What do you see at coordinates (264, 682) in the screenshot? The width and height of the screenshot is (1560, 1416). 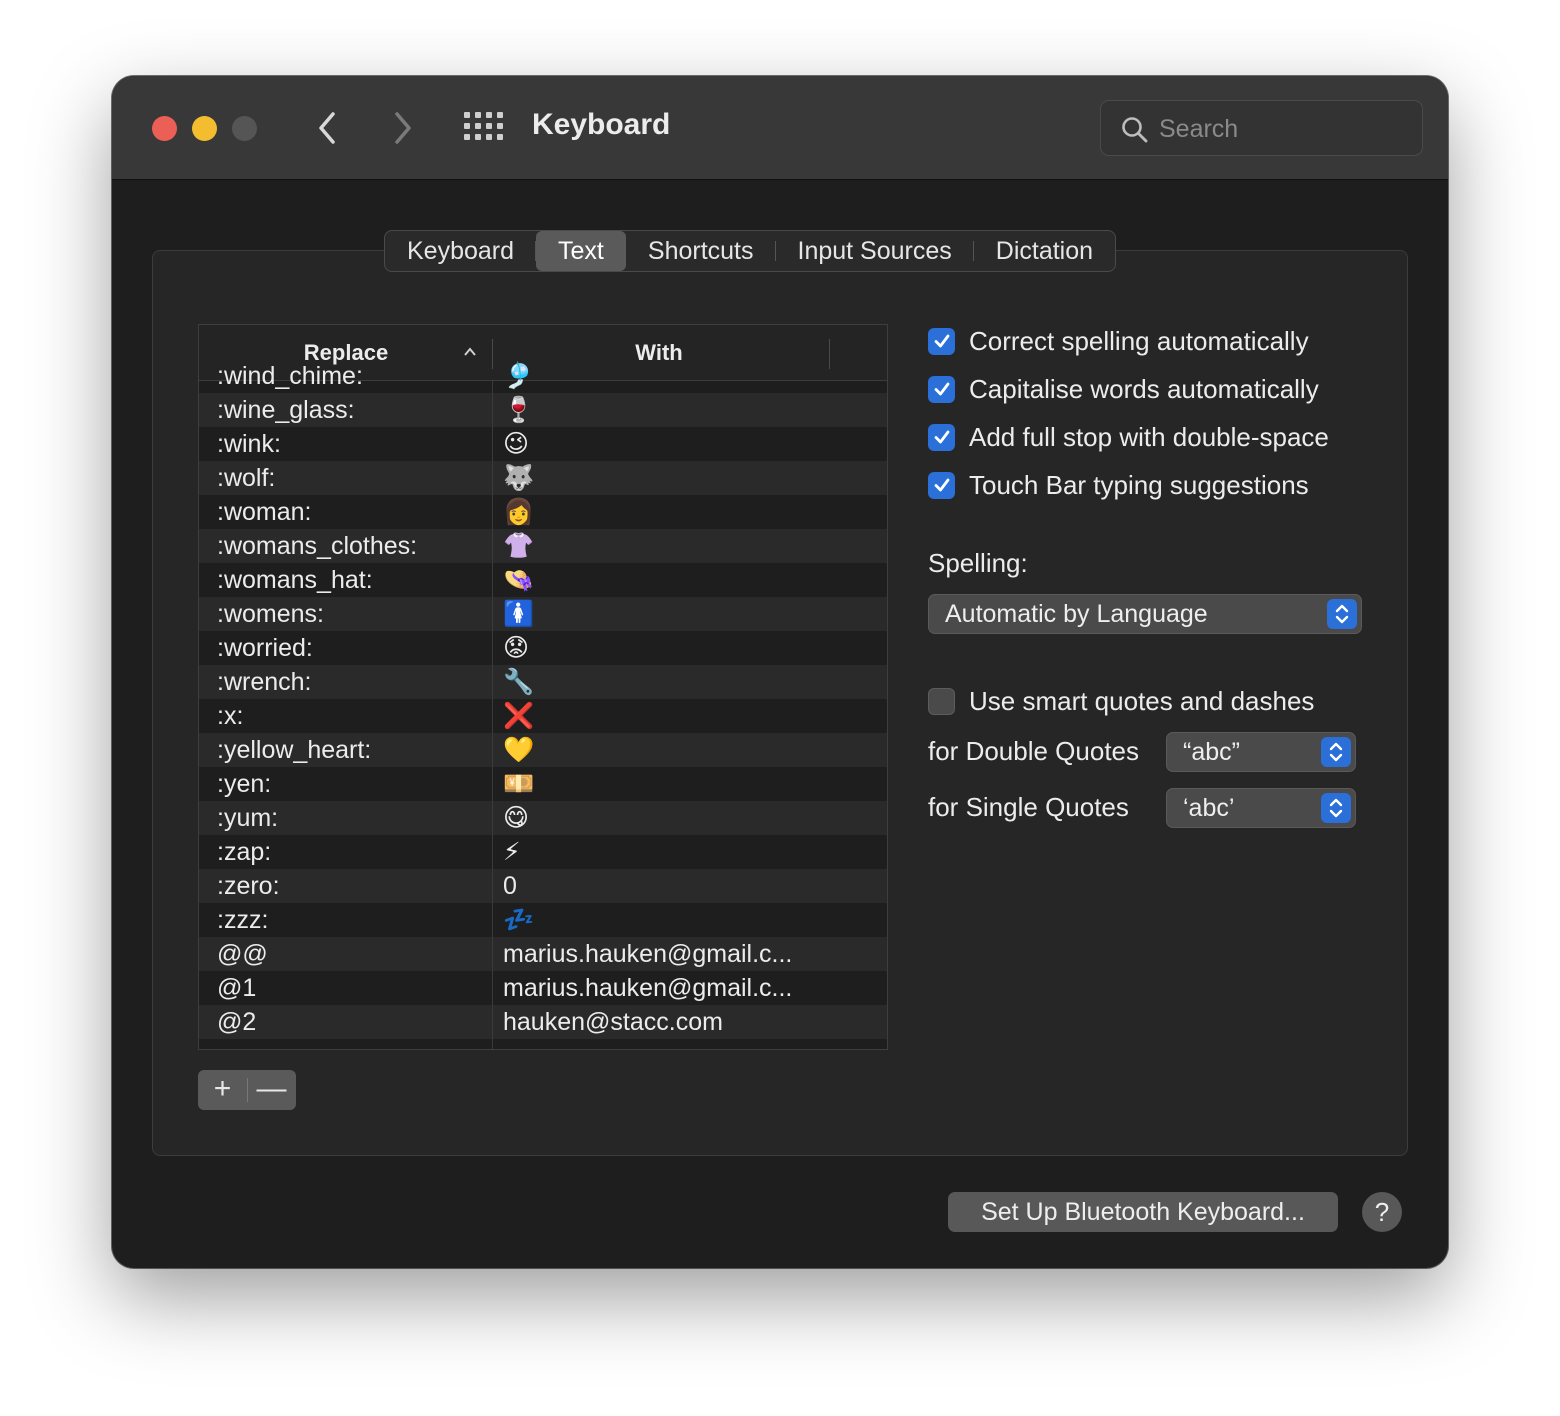 I see `replace-cell: :wrench:` at bounding box center [264, 682].